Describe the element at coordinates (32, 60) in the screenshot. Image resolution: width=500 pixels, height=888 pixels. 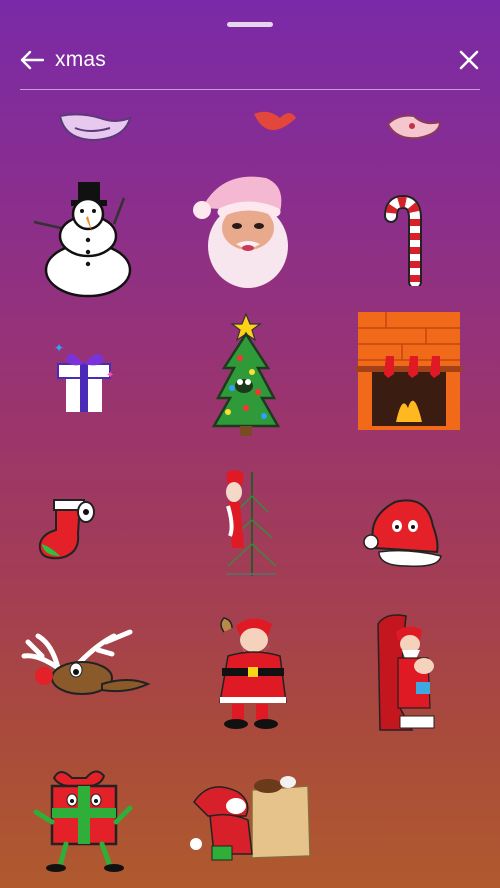
I see `arrow-left-icon` at that location.